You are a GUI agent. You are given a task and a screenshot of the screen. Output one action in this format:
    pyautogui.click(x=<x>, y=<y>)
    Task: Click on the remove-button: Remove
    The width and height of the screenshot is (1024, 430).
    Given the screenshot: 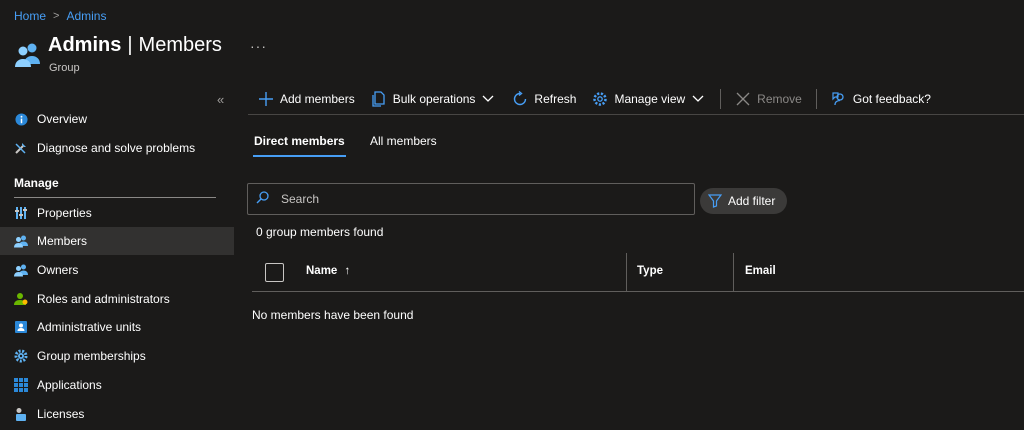 What is the action you would take?
    pyautogui.click(x=768, y=99)
    